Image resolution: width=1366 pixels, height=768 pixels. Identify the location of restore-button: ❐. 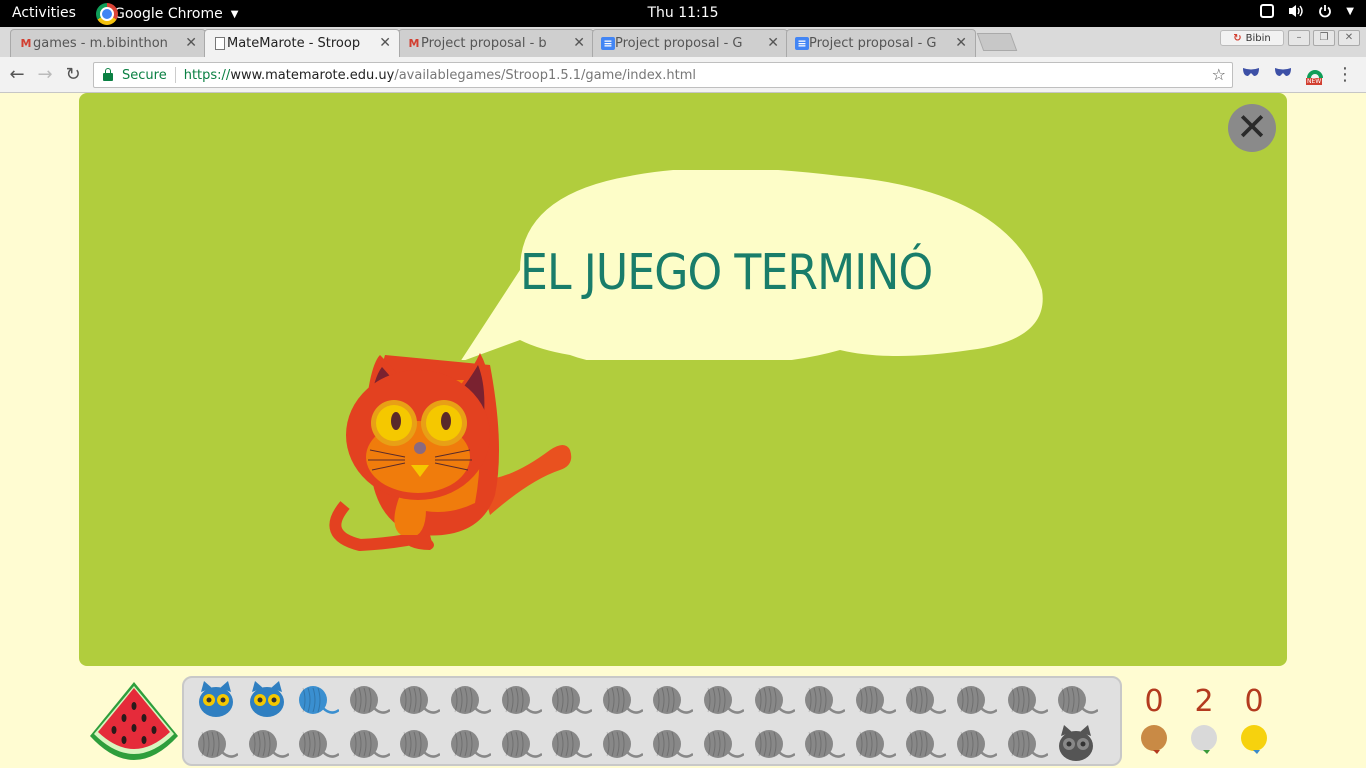
(1324, 38).